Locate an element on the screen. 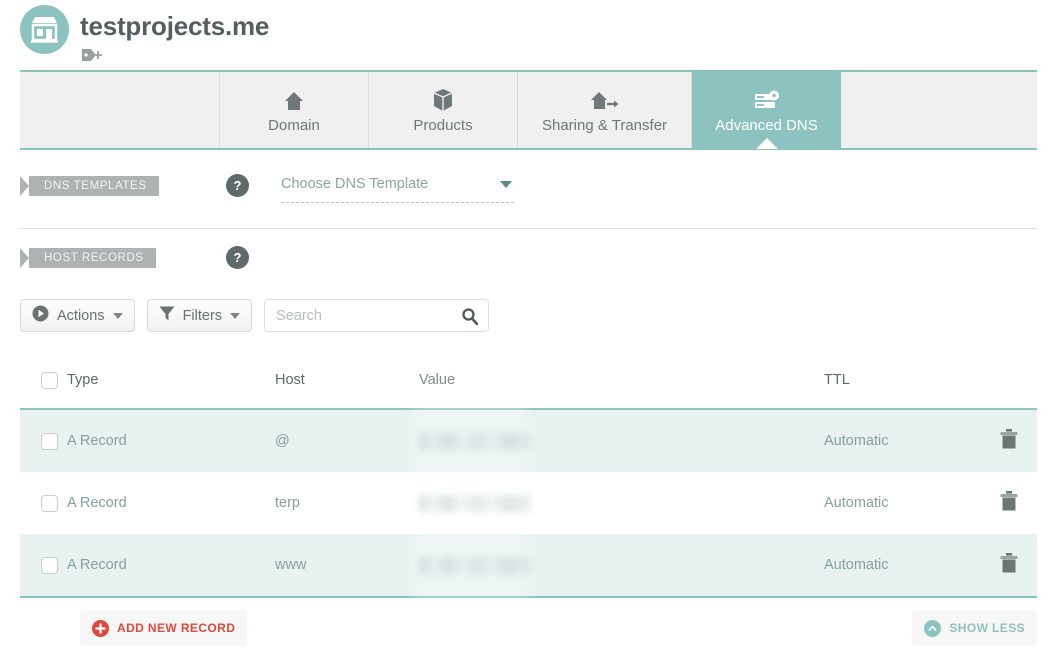  column-header-type: Type is located at coordinates (83, 380).